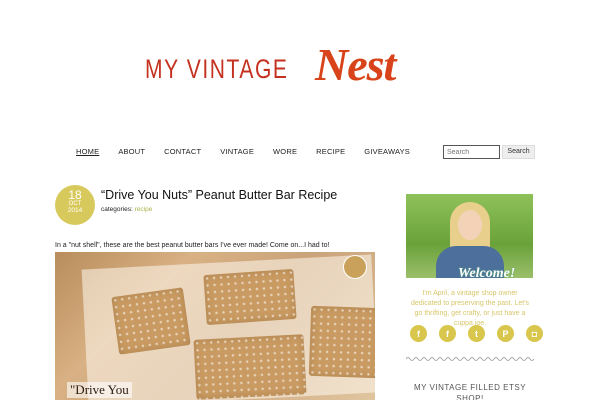 The image size is (600, 400). Describe the element at coordinates (237, 151) in the screenshot. I see `nav-item-vintage: VINTAGE` at that location.